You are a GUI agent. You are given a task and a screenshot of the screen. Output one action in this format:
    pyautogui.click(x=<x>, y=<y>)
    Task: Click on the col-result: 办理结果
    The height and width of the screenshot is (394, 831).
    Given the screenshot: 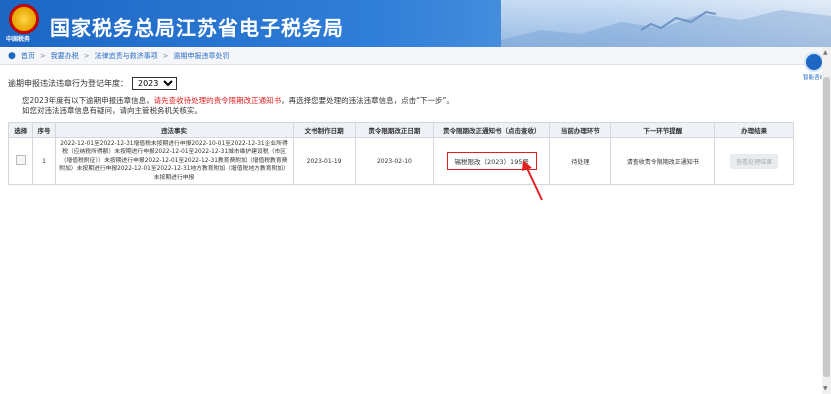 What is the action you would take?
    pyautogui.click(x=754, y=130)
    